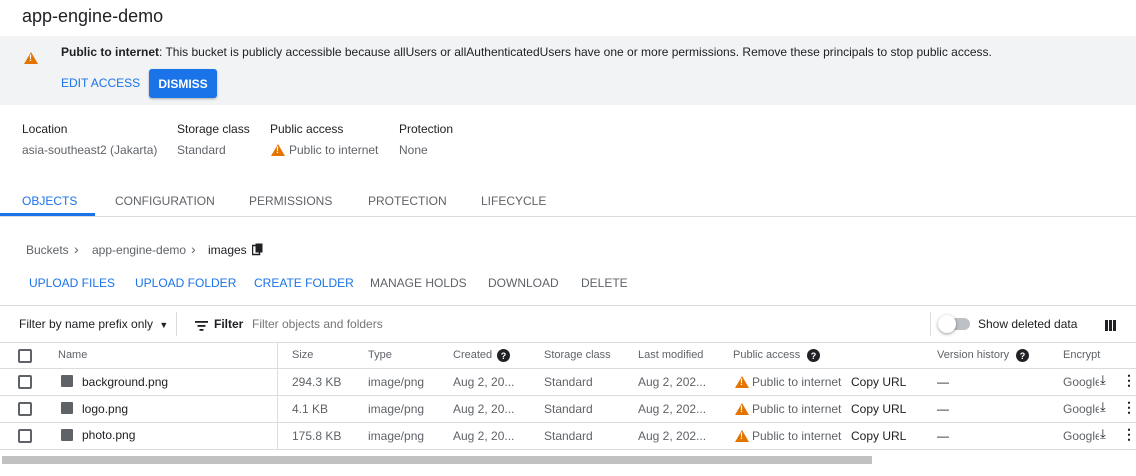 The width and height of the screenshot is (1136, 476). I want to click on object-size: 175.8 KB, so click(317, 436).